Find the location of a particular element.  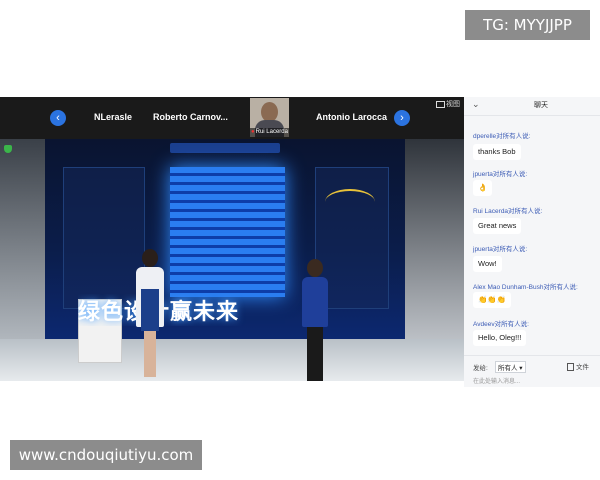

view-label: 视图 is located at coordinates (453, 104).